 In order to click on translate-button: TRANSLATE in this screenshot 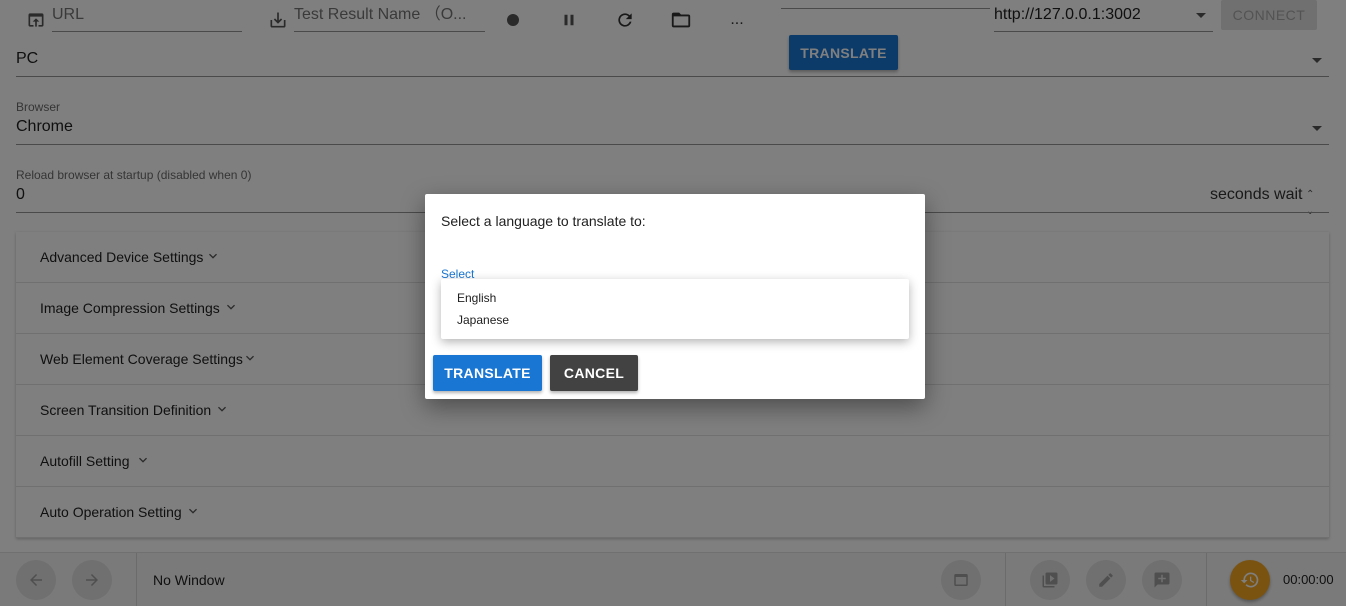, I will do `click(487, 373)`.